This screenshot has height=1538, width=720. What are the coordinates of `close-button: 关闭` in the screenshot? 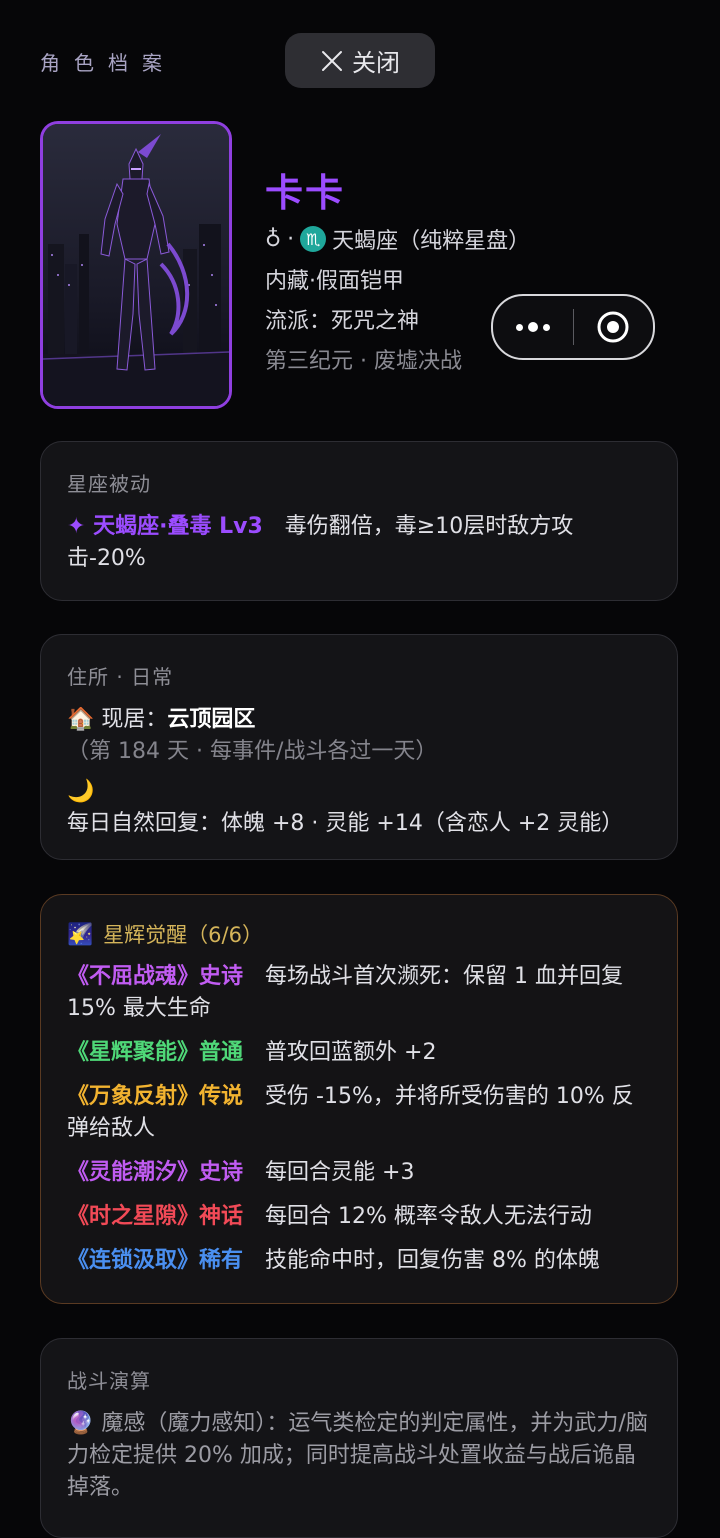 It's located at (360, 60).